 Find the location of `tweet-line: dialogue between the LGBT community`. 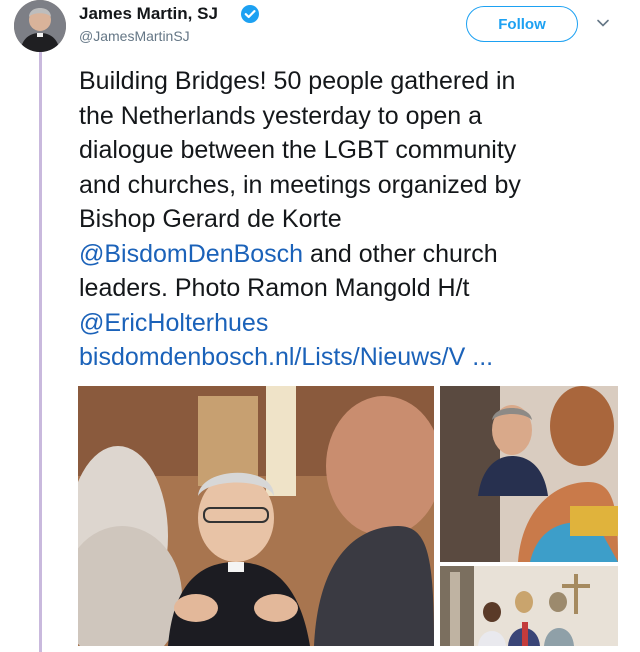

tweet-line: dialogue between the LGBT community is located at coordinates (298, 150).